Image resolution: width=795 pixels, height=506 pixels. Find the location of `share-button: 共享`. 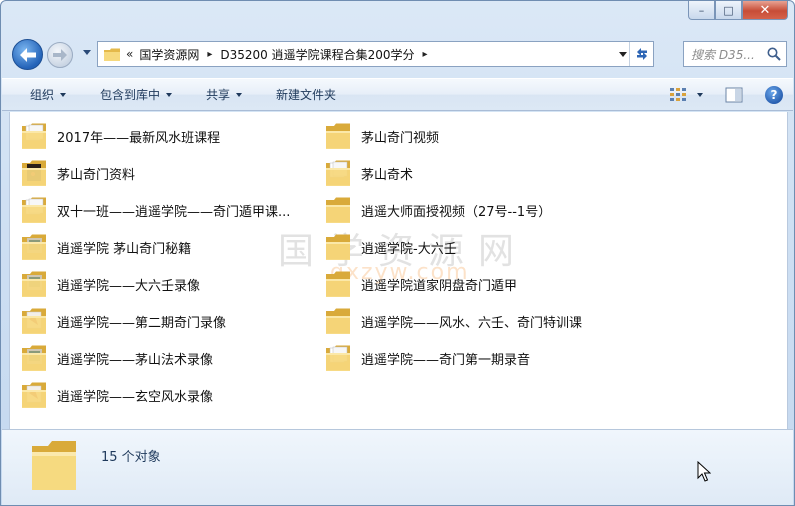

share-button: 共享 is located at coordinates (224, 94).